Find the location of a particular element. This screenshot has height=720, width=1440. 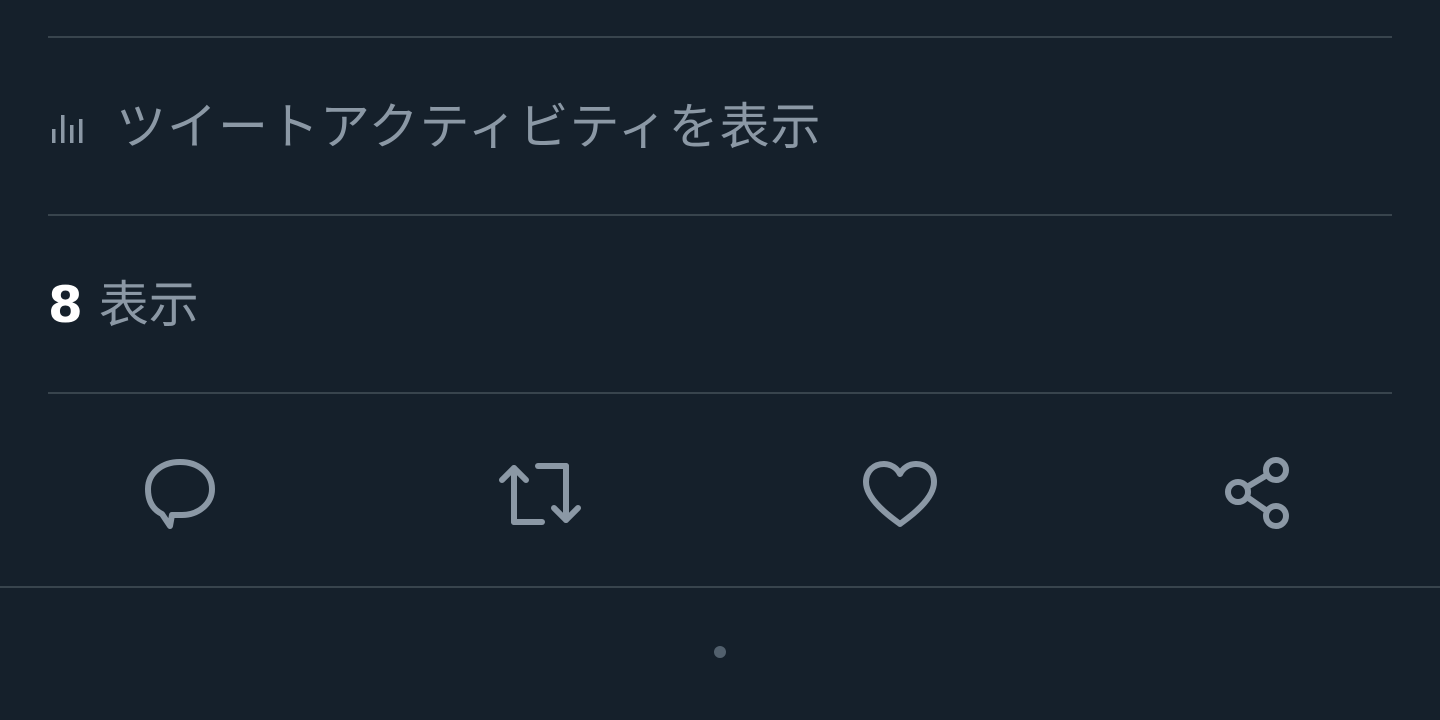

views-label: 表示 is located at coordinates (148, 305).